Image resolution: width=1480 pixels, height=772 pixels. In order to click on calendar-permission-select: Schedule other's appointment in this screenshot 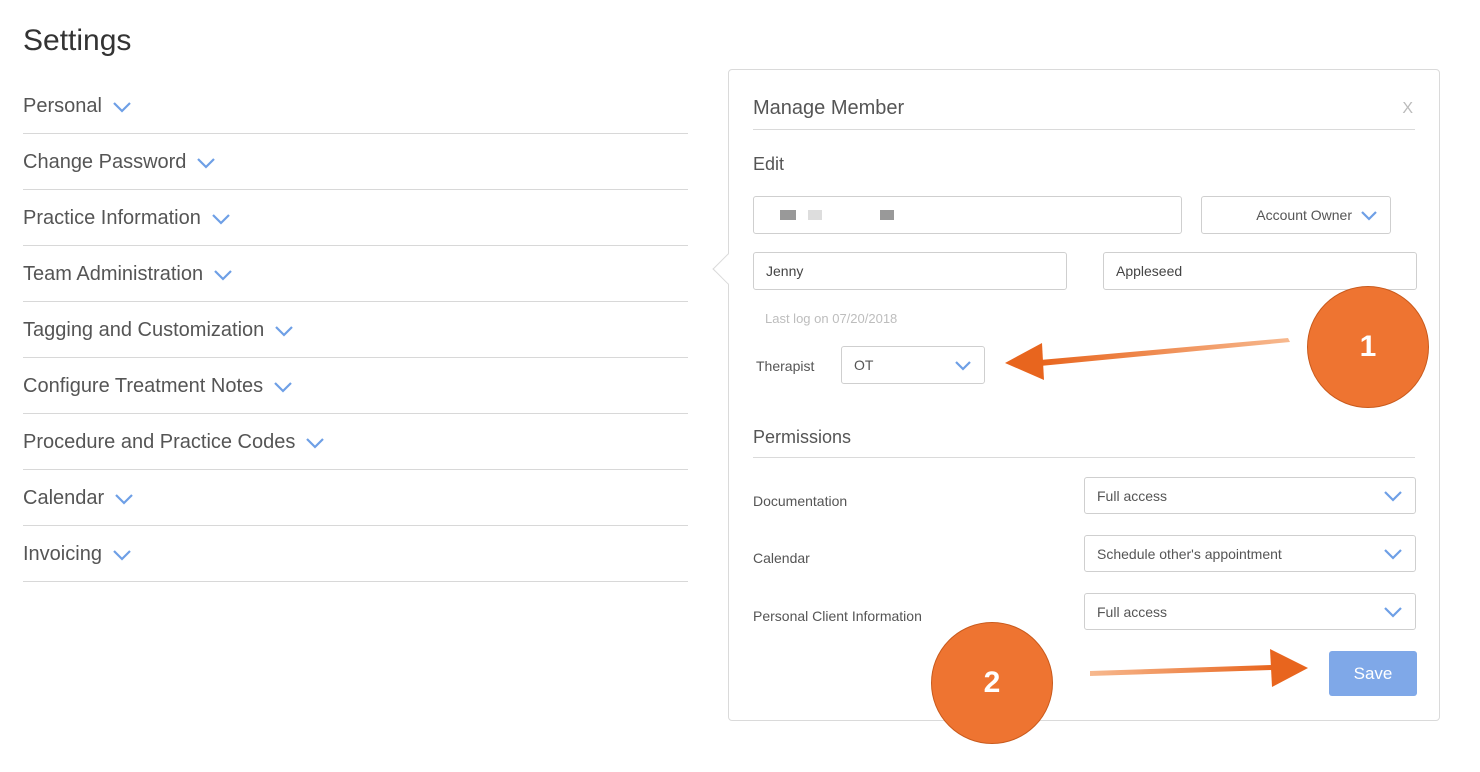, I will do `click(1250, 553)`.